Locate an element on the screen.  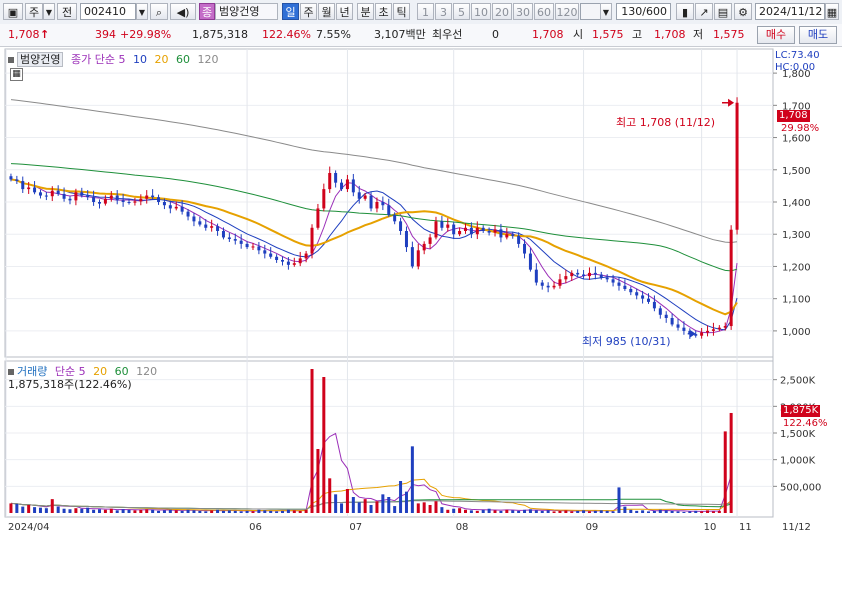
low-price: 1,575 is located at coordinates (729, 34).